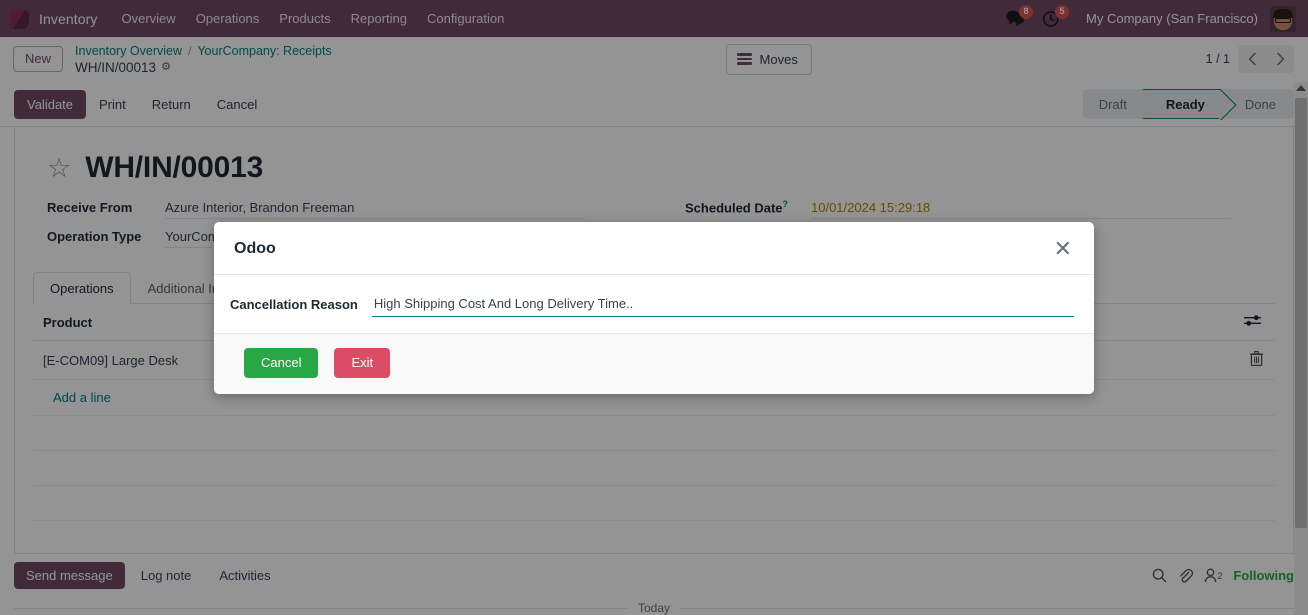 This screenshot has width=1308, height=615. What do you see at coordinates (362, 363) in the screenshot?
I see `dialog-exit-button: Exit` at bounding box center [362, 363].